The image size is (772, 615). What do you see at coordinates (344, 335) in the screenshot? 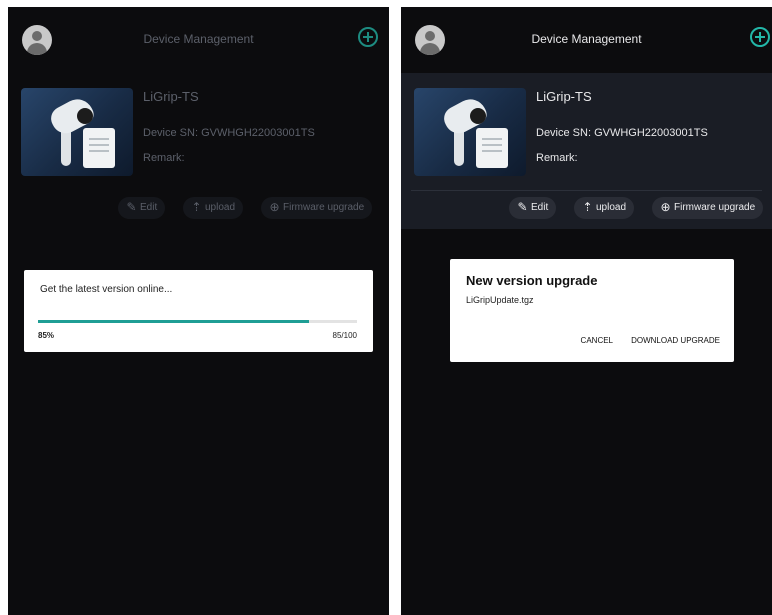
I see `progress-count: 85/100` at bounding box center [344, 335].